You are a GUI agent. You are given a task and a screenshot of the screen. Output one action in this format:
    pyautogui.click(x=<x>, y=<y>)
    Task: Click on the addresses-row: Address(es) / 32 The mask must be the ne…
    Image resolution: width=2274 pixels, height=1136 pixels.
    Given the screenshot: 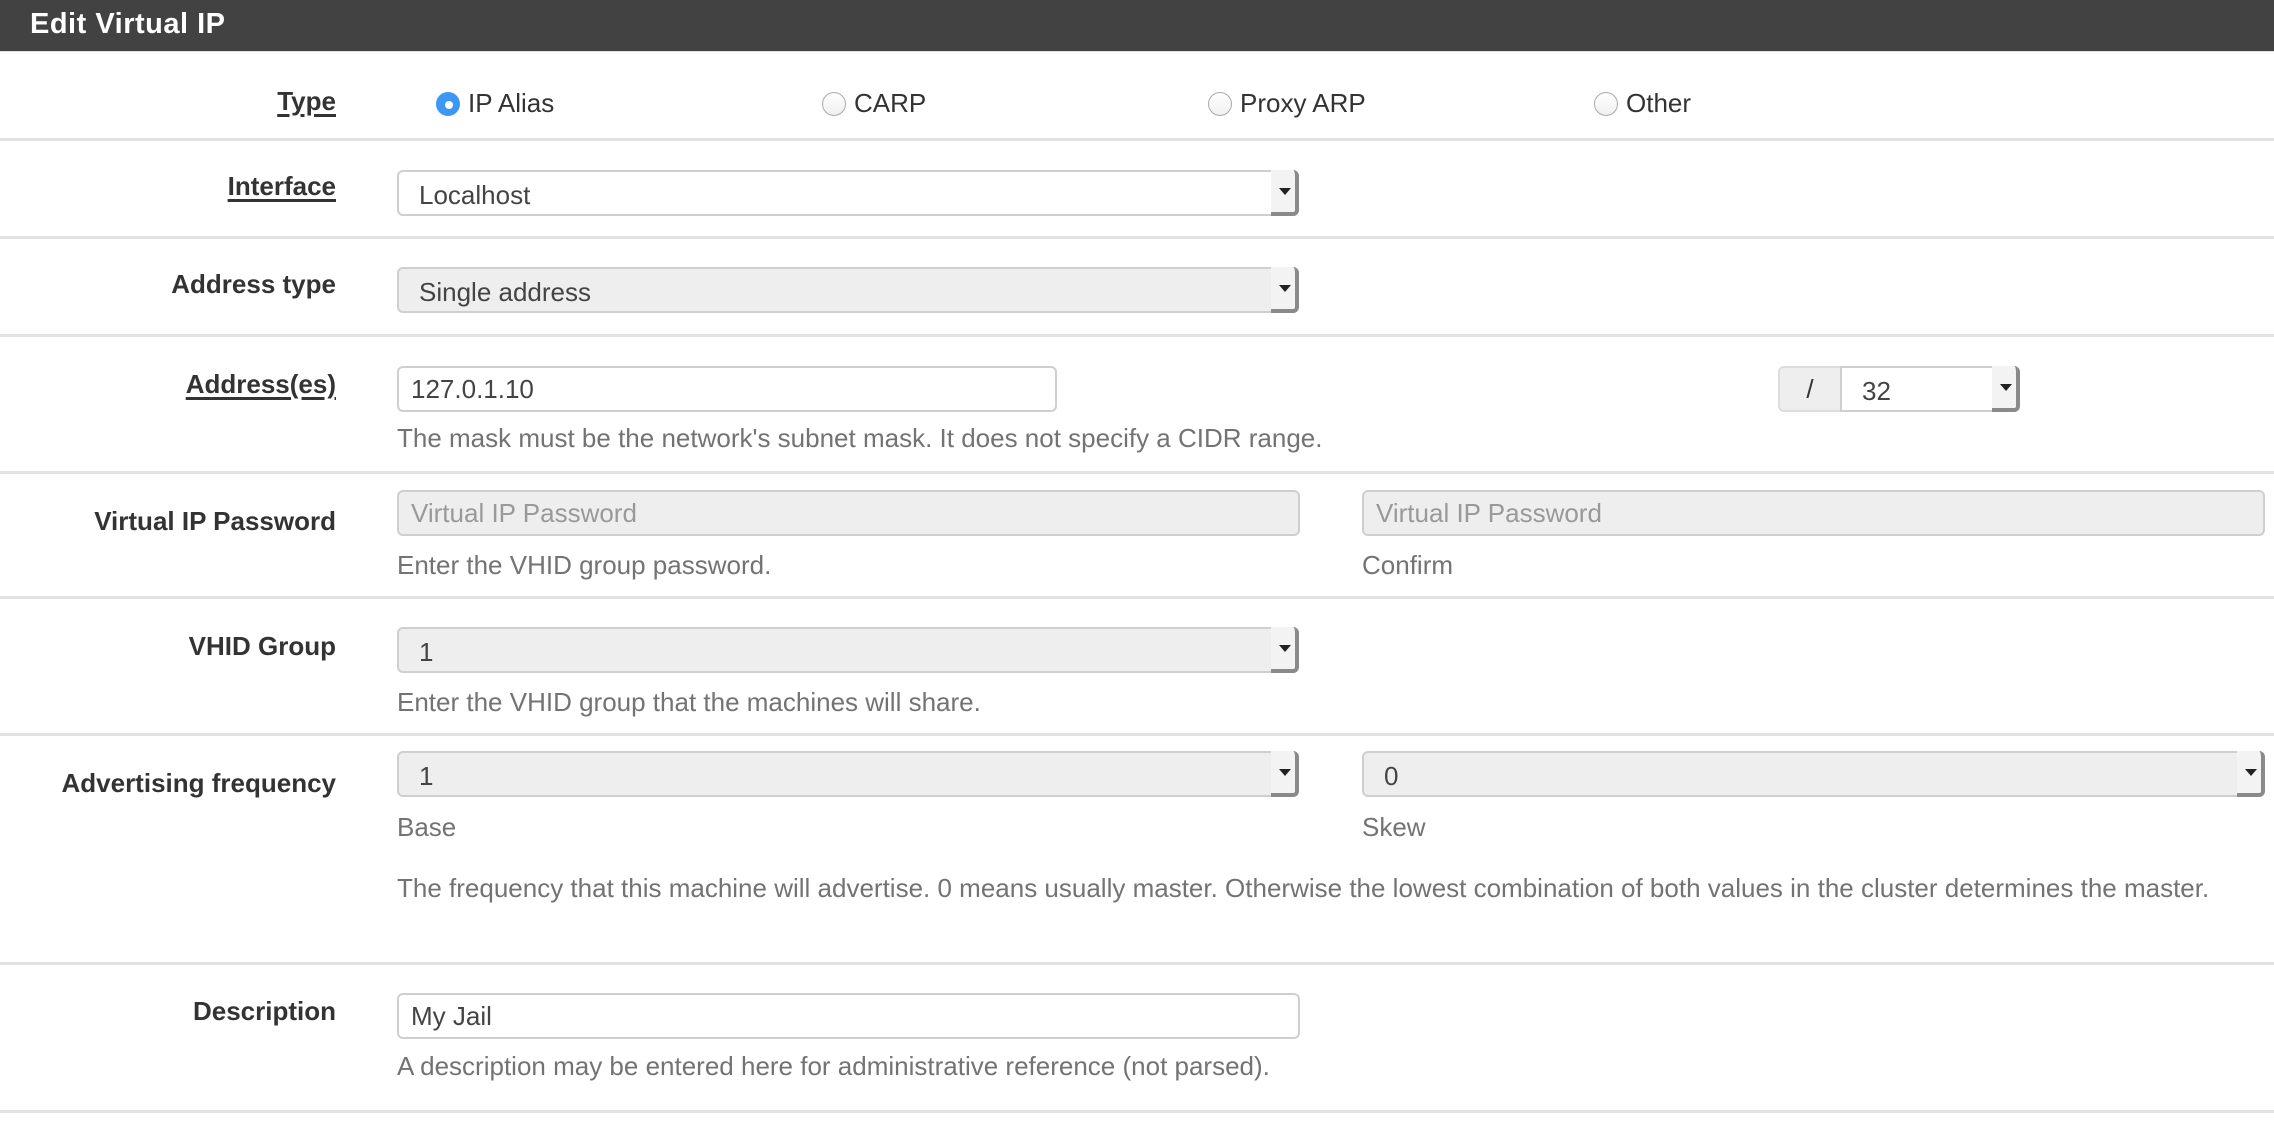 What is the action you would take?
    pyautogui.click(x=1137, y=405)
    